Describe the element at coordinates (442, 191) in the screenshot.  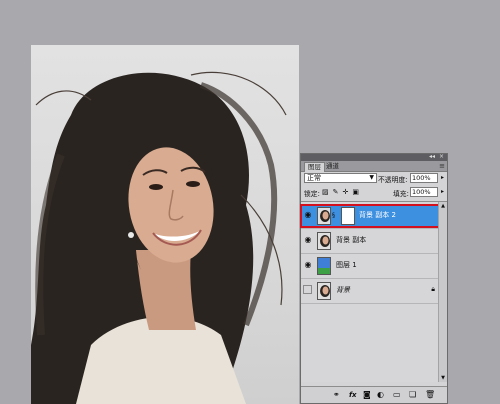
I see `fill-slider-arrow-icon: ▸` at that location.